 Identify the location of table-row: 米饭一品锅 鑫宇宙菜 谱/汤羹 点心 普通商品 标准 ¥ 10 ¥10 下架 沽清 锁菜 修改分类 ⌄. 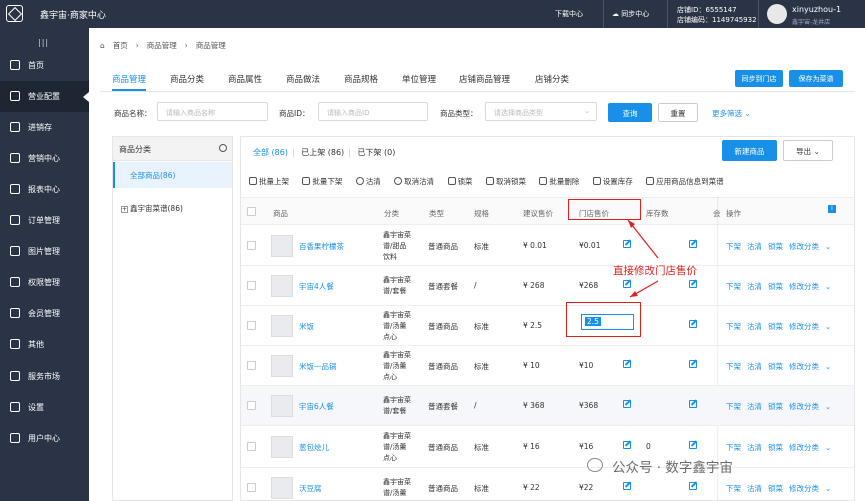
(547, 366).